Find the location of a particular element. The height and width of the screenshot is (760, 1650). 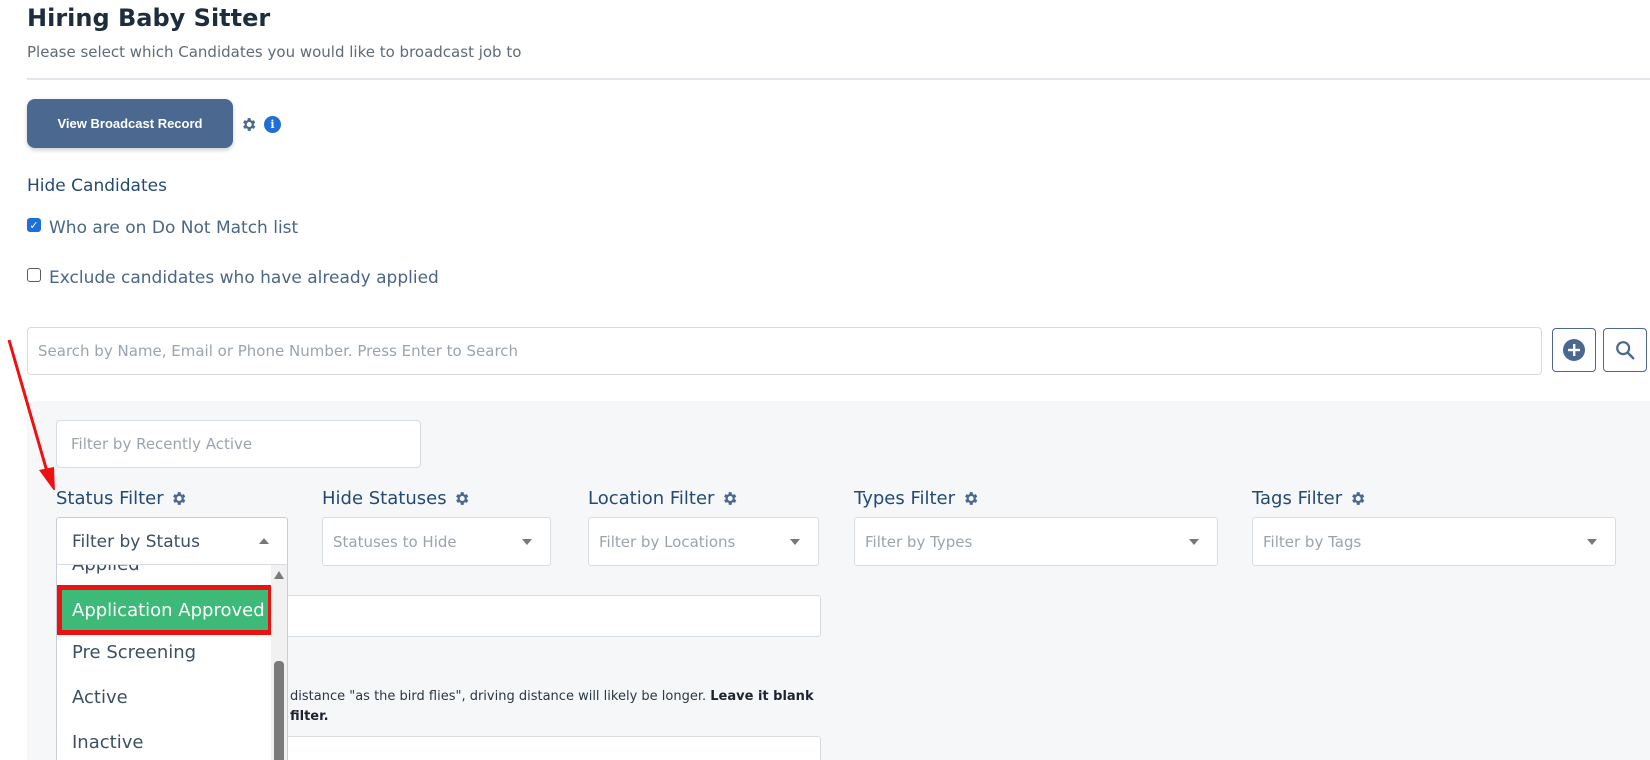

types-filter-label: Types Filter is located at coordinates (916, 498).